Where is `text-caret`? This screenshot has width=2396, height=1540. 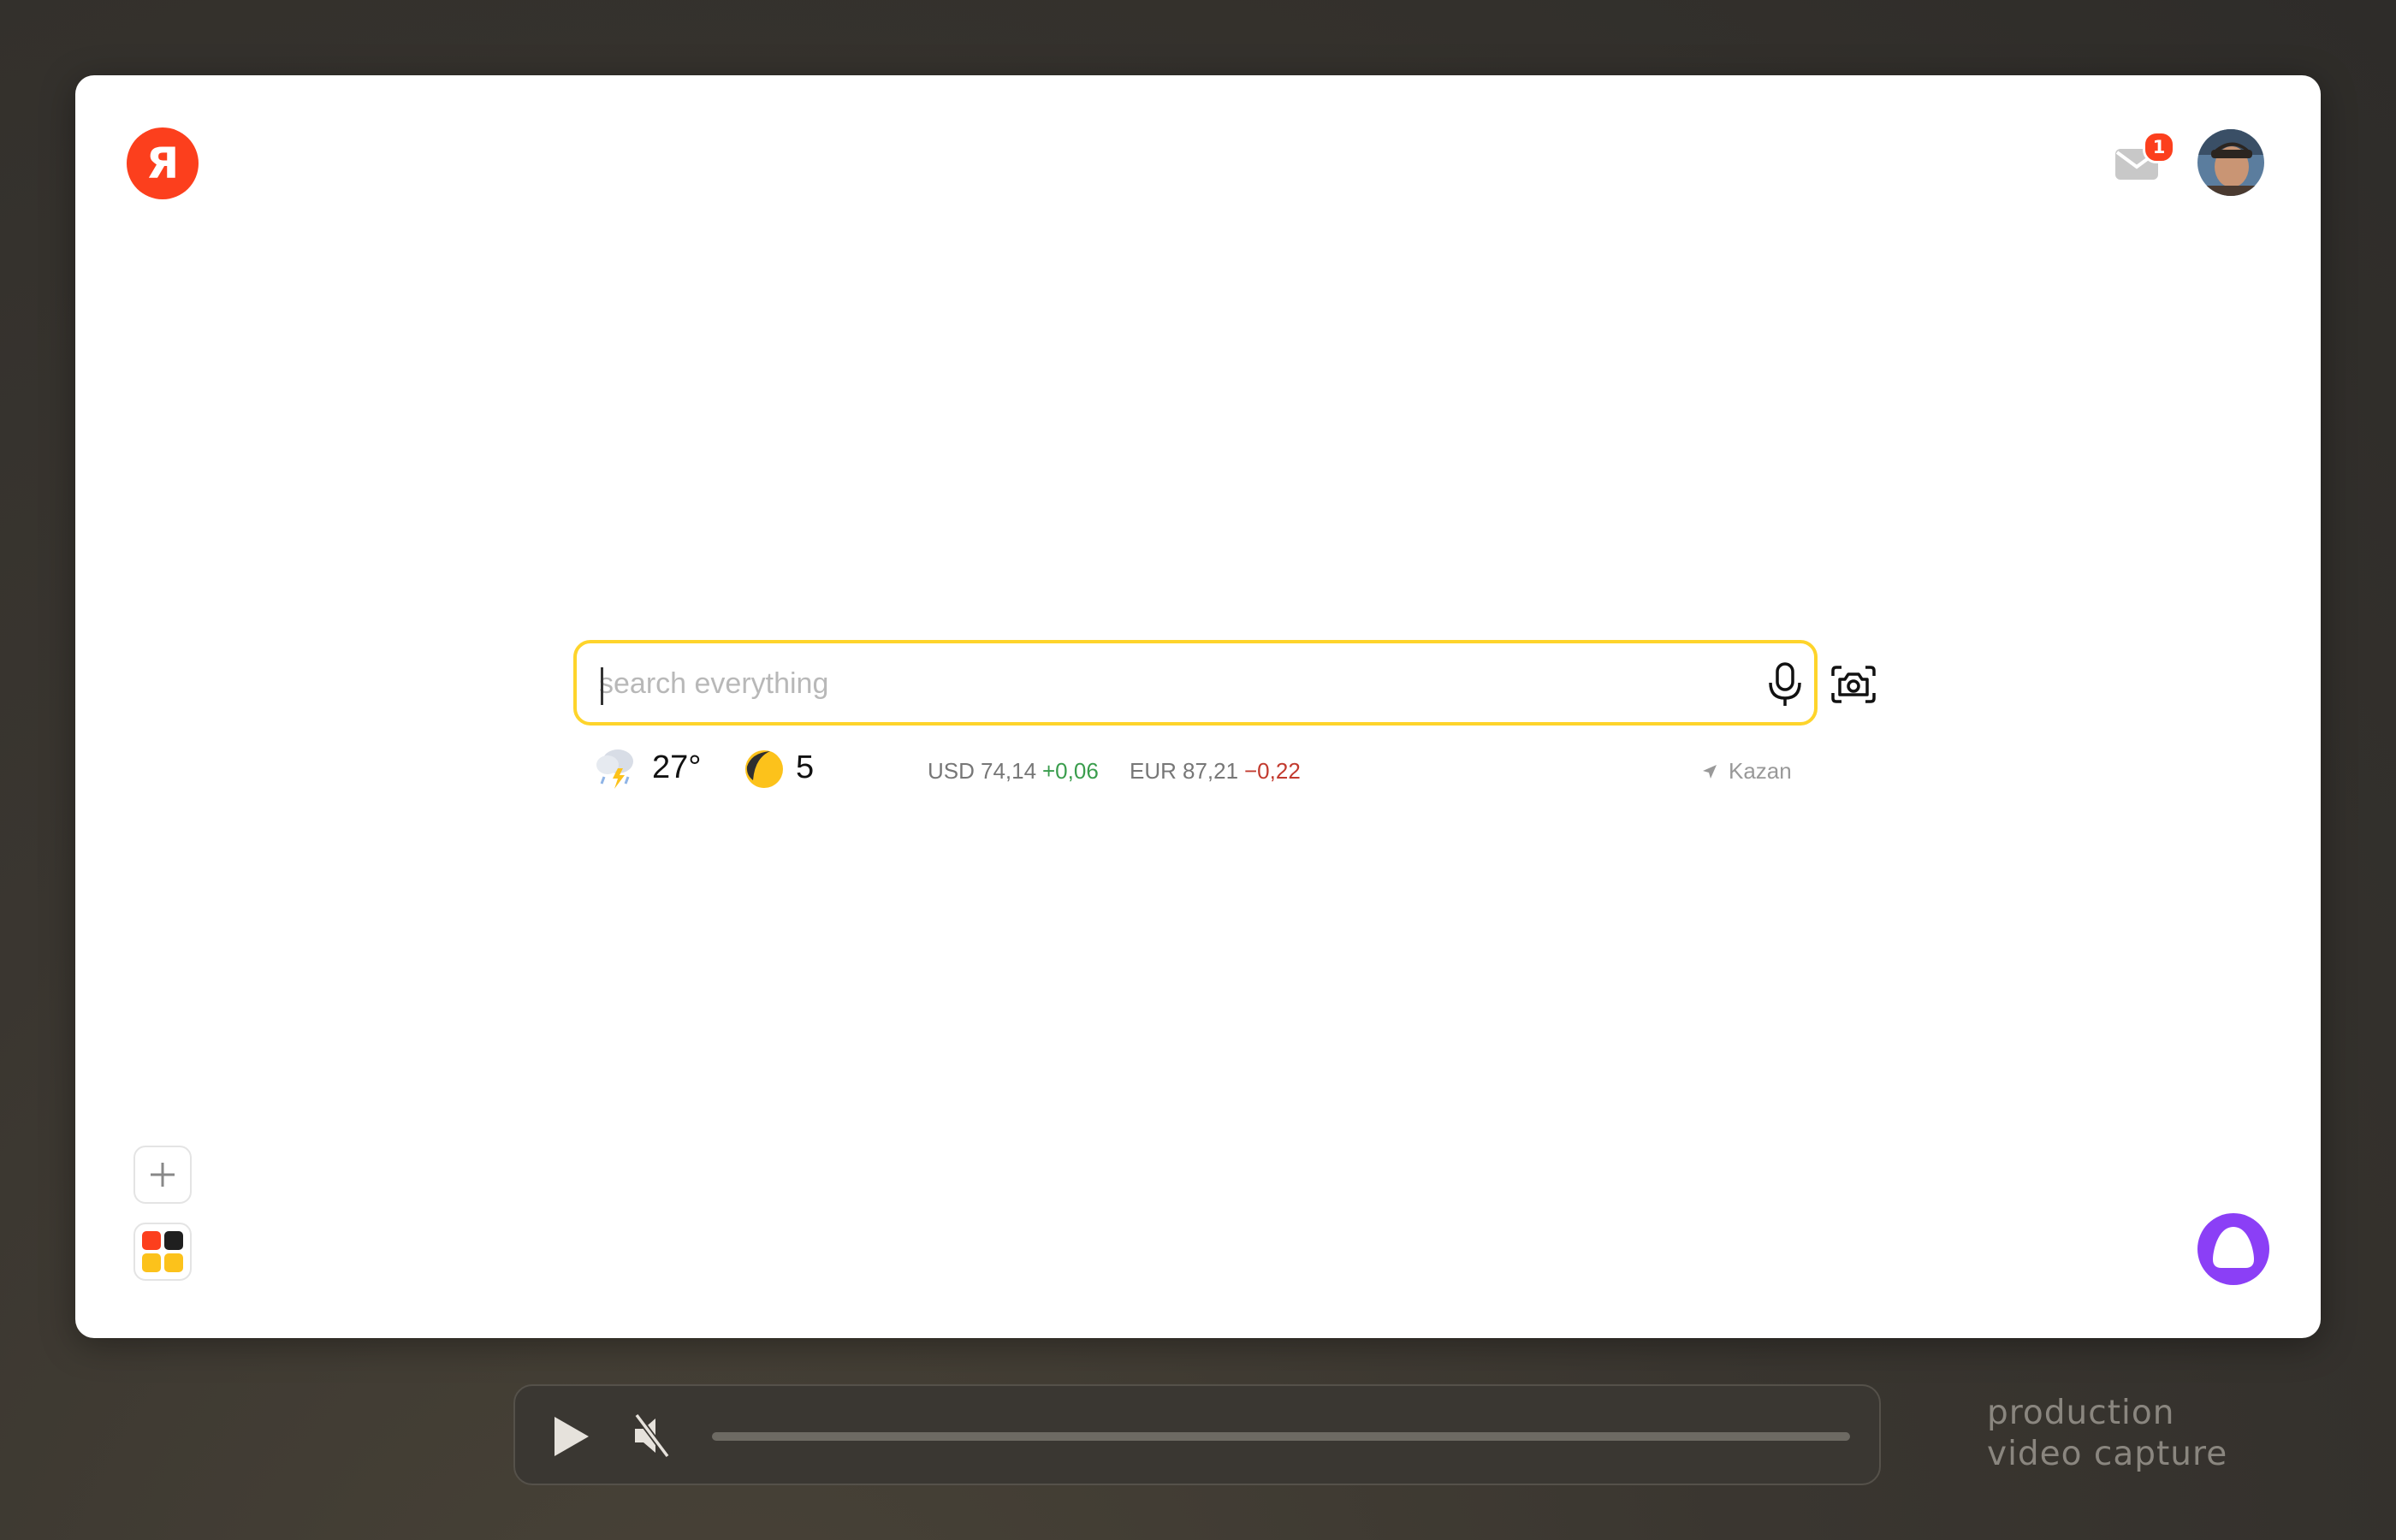 text-caret is located at coordinates (602, 686).